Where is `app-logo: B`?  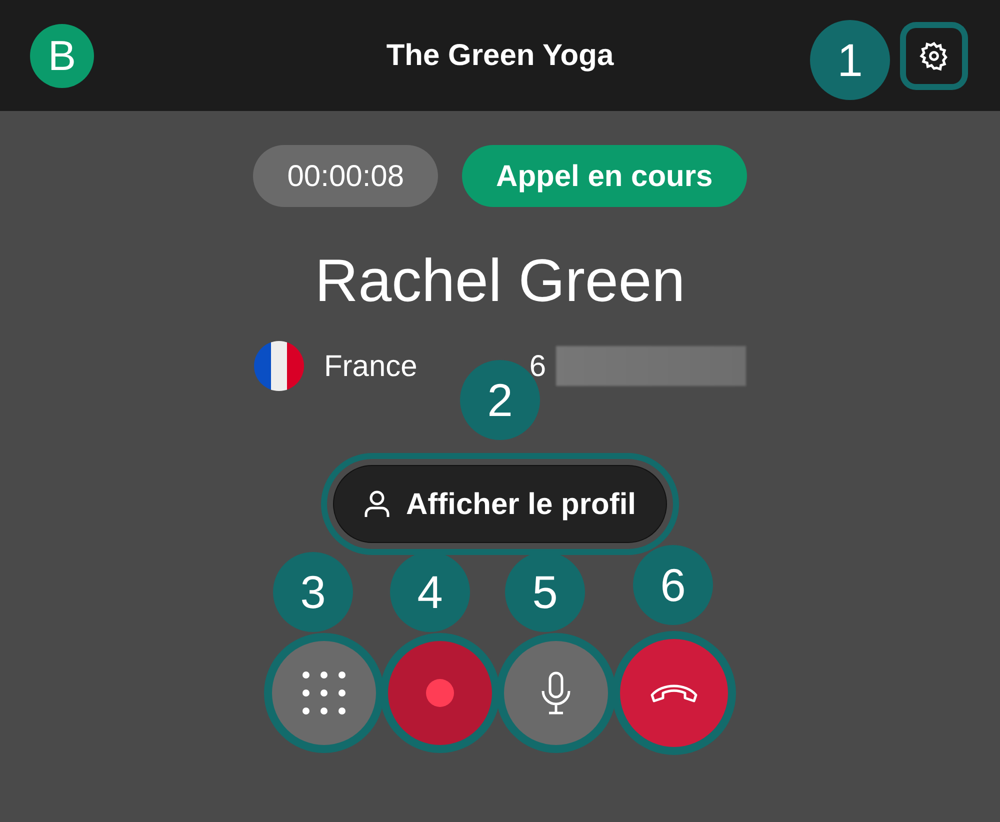 app-logo: B is located at coordinates (62, 56).